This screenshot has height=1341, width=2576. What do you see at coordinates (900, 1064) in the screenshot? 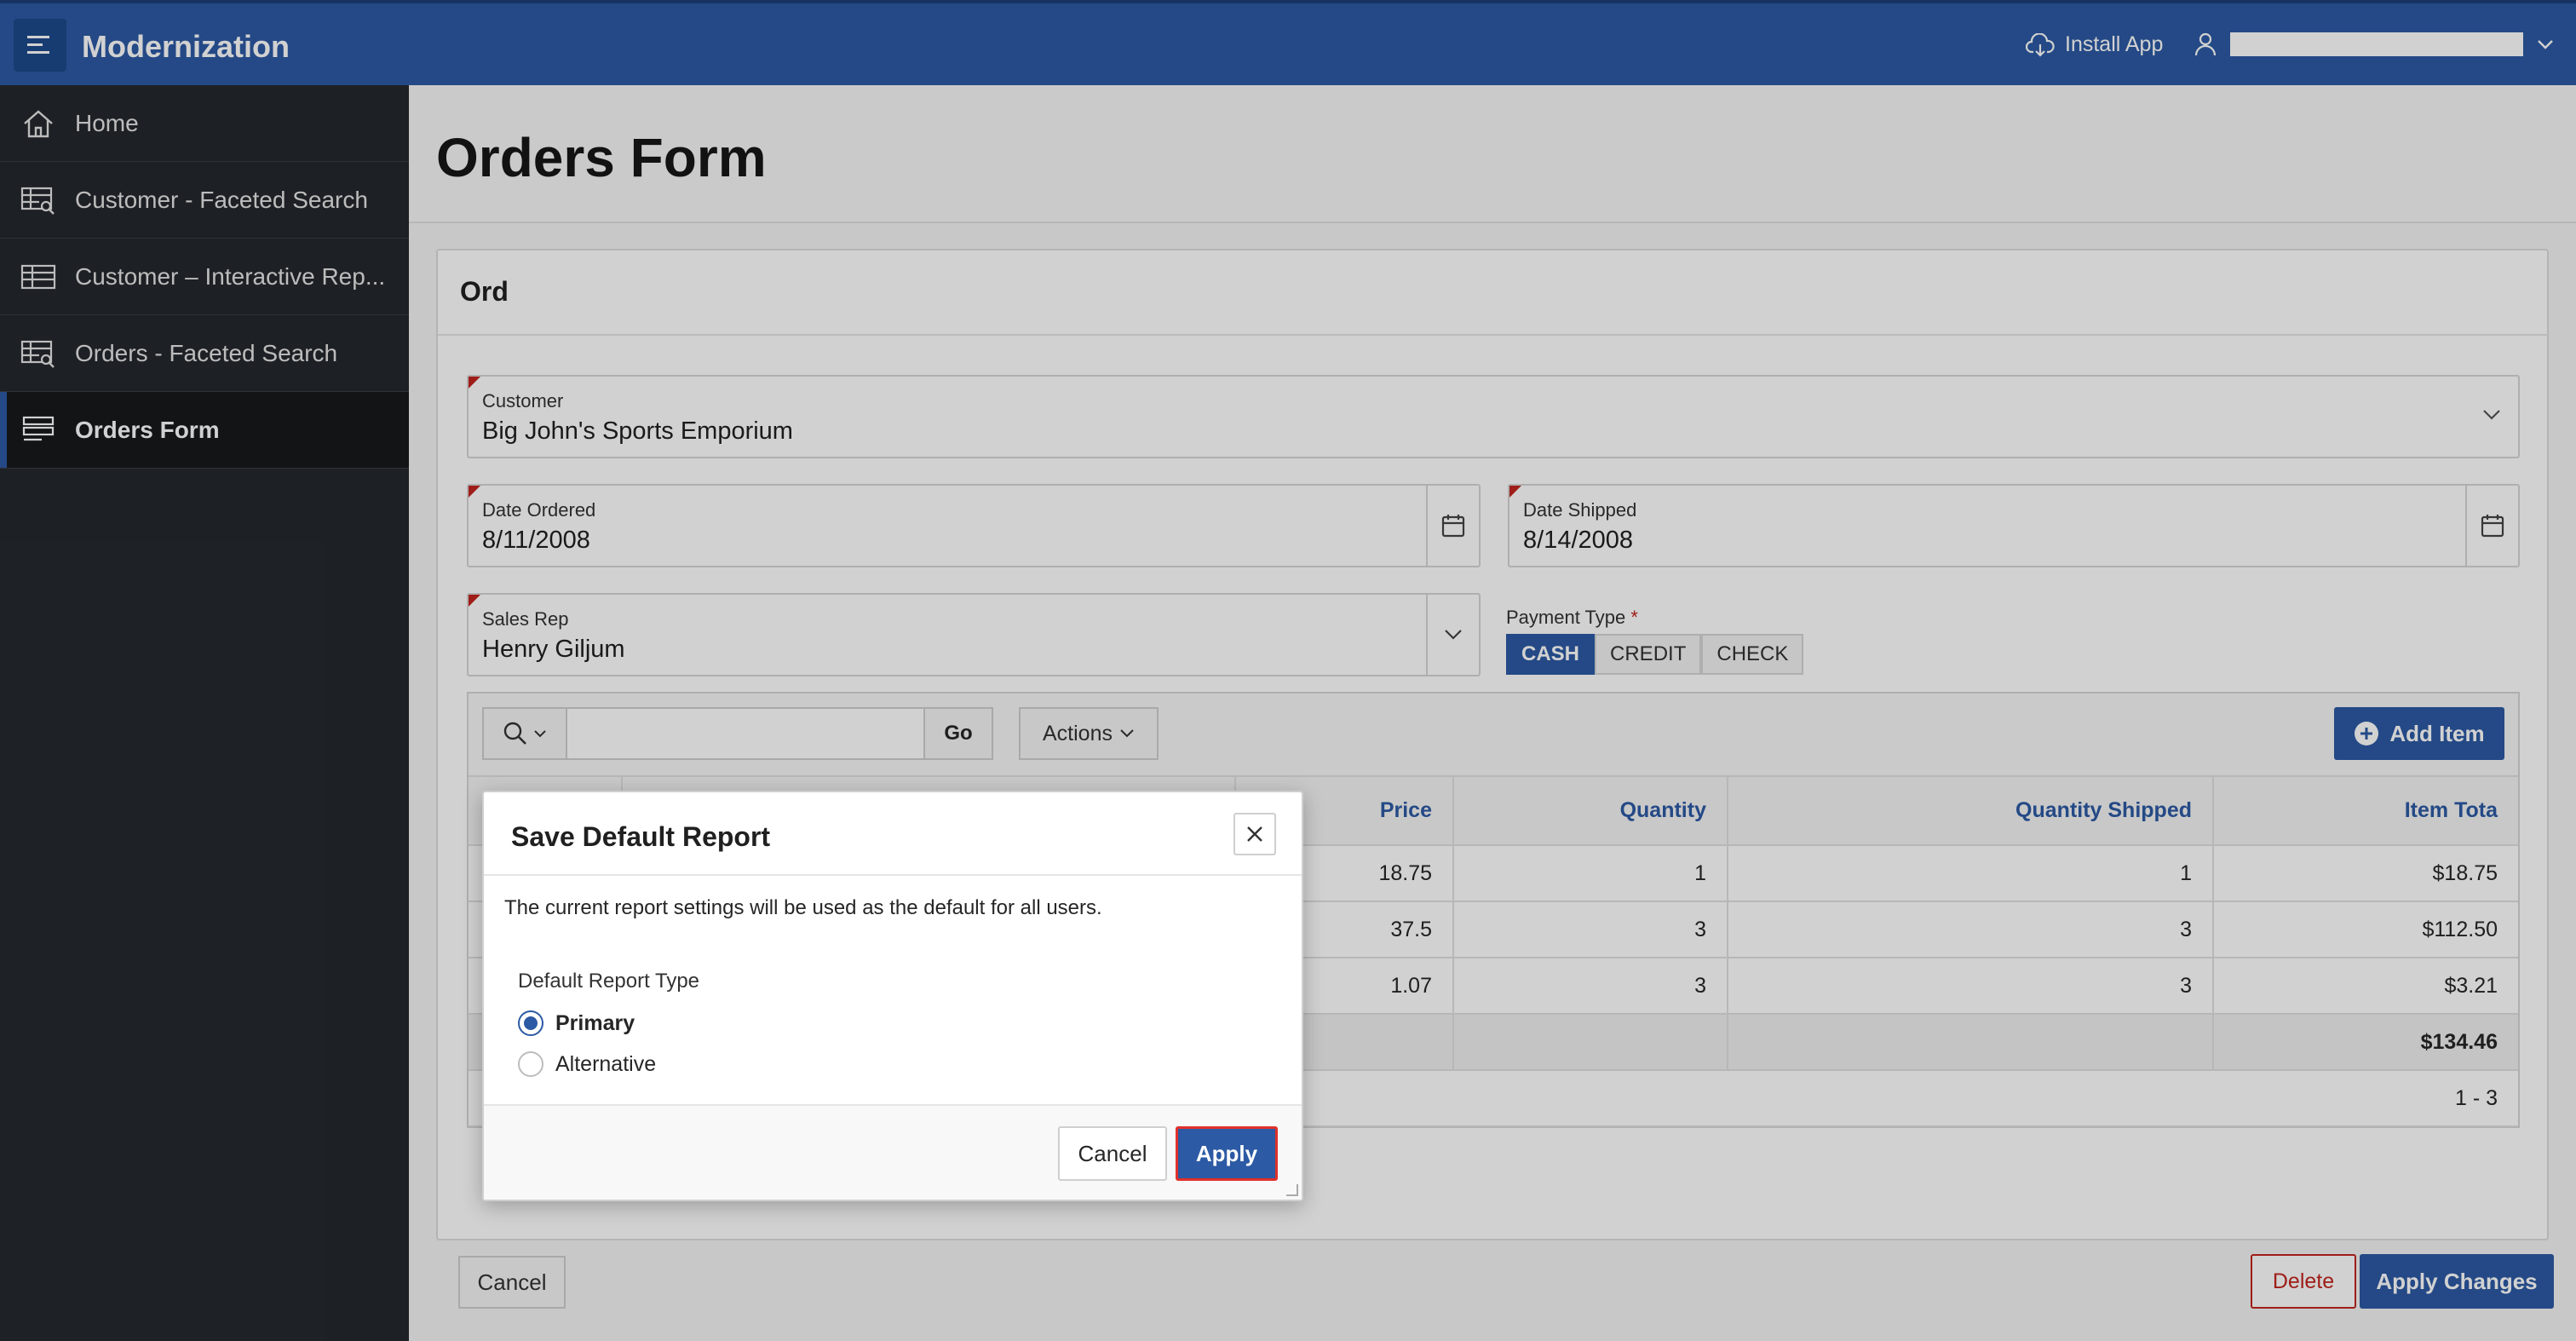
I see `radio-option-alternative: Alternative` at bounding box center [900, 1064].